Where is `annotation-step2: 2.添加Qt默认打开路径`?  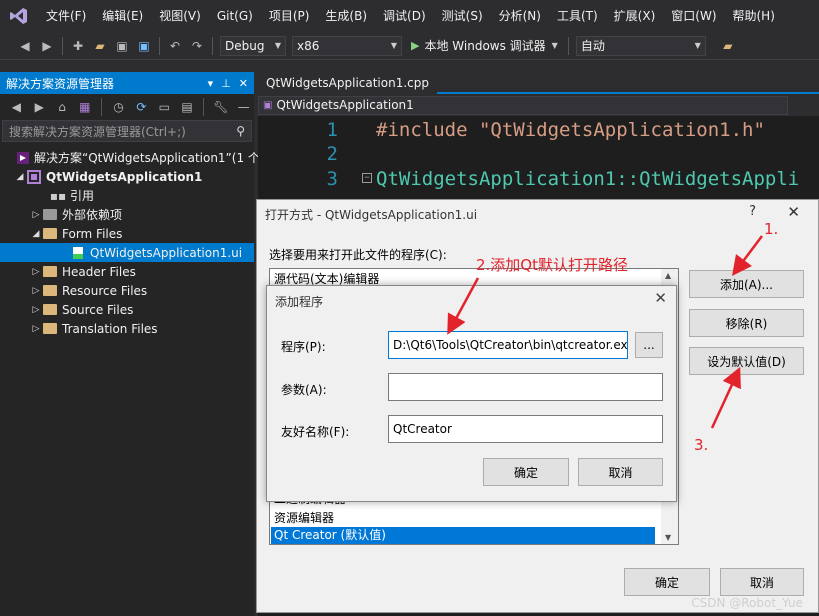 annotation-step2: 2.添加Qt默认打开路径 is located at coordinates (552, 265).